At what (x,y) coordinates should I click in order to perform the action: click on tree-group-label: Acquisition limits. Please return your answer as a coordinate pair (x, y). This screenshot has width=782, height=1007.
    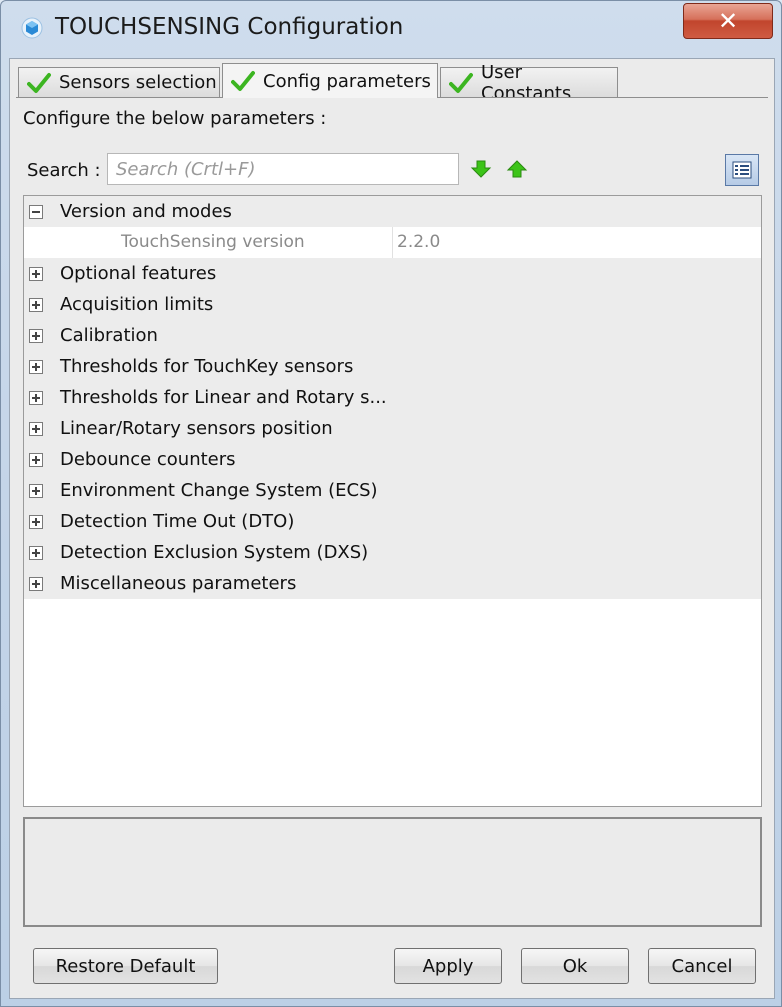
    Looking at the image, I should click on (137, 304).